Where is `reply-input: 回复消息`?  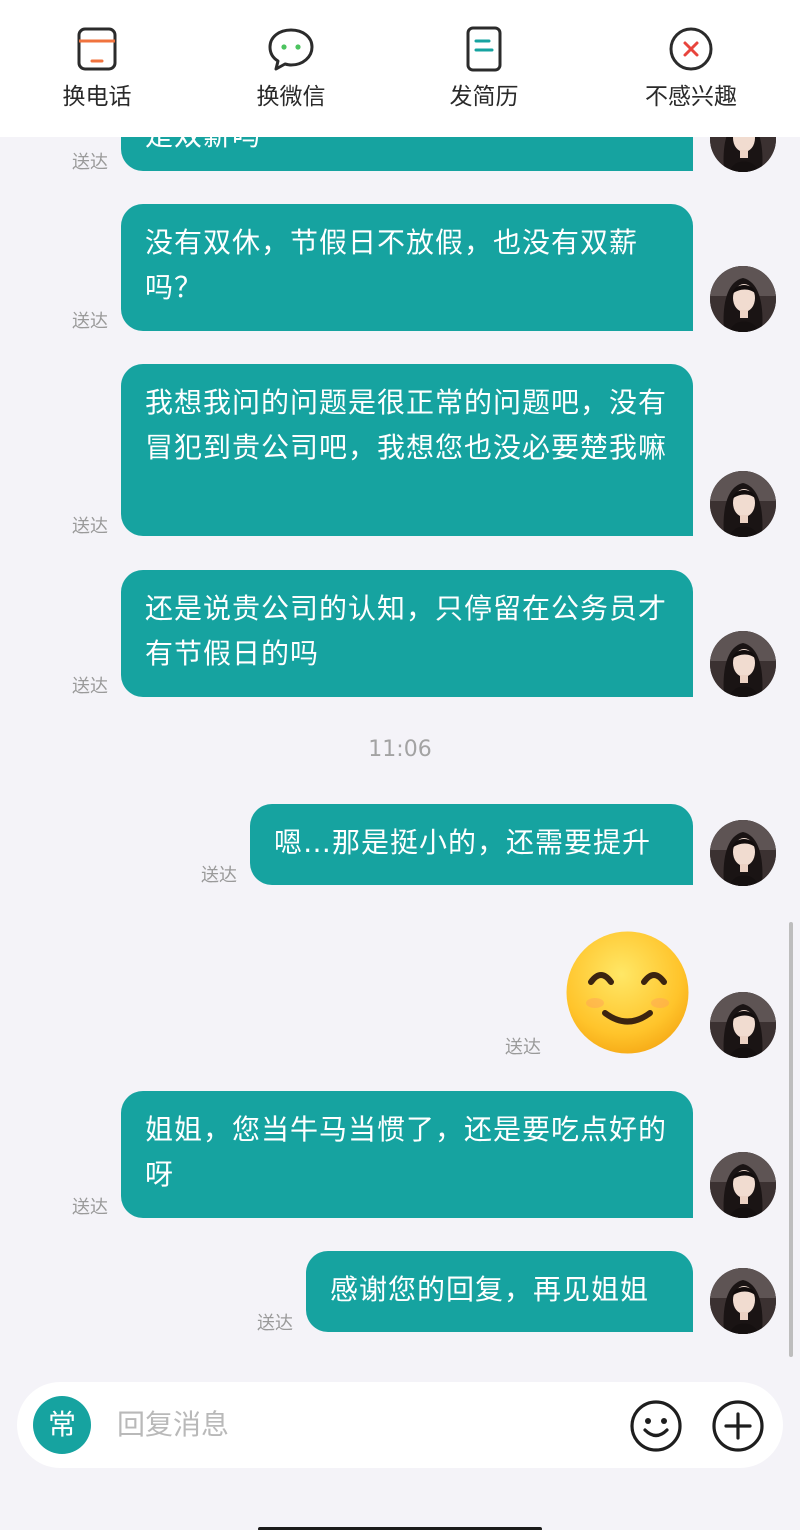
reply-input: 回复消息 is located at coordinates (173, 1425).